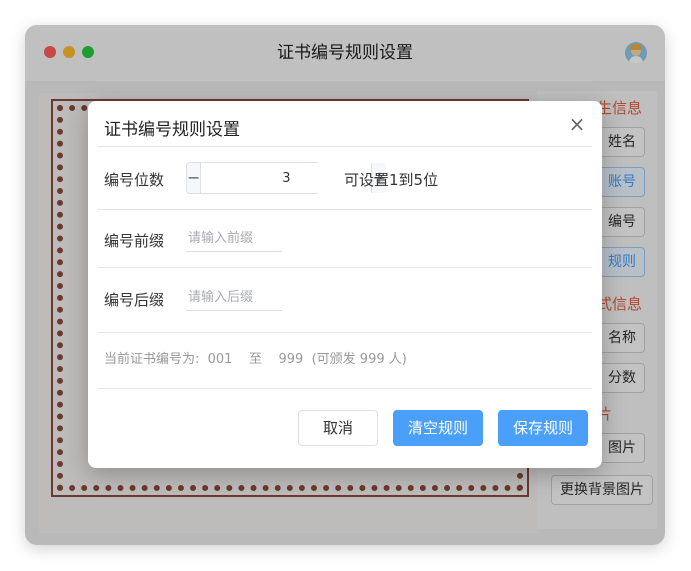 The height and width of the screenshot is (571, 691). What do you see at coordinates (338, 428) in the screenshot?
I see `cancel-button: 取消` at bounding box center [338, 428].